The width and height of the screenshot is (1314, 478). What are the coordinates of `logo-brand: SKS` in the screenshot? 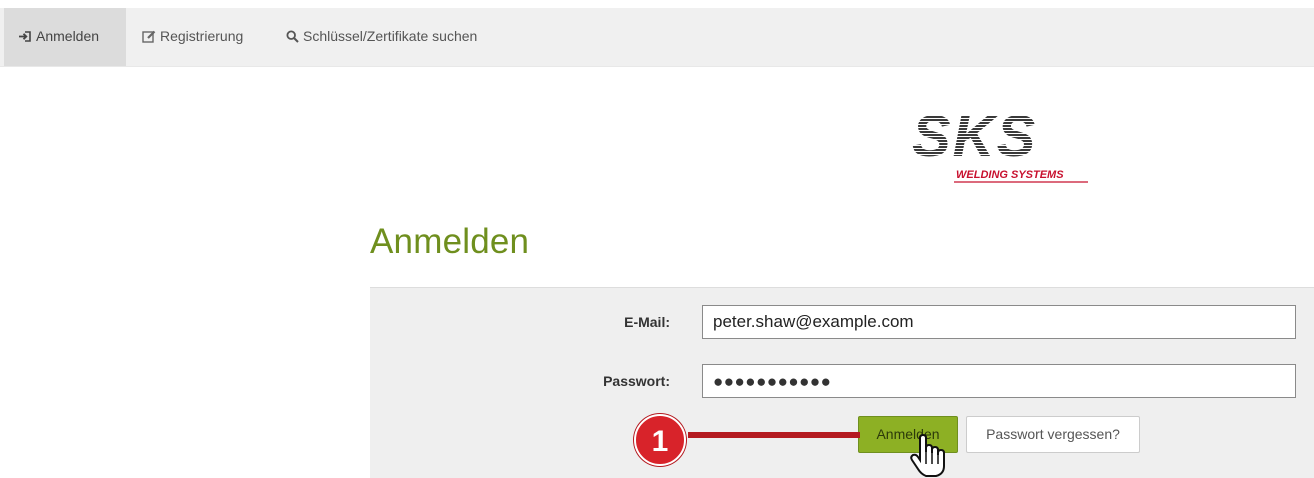 It's located at (974, 136).